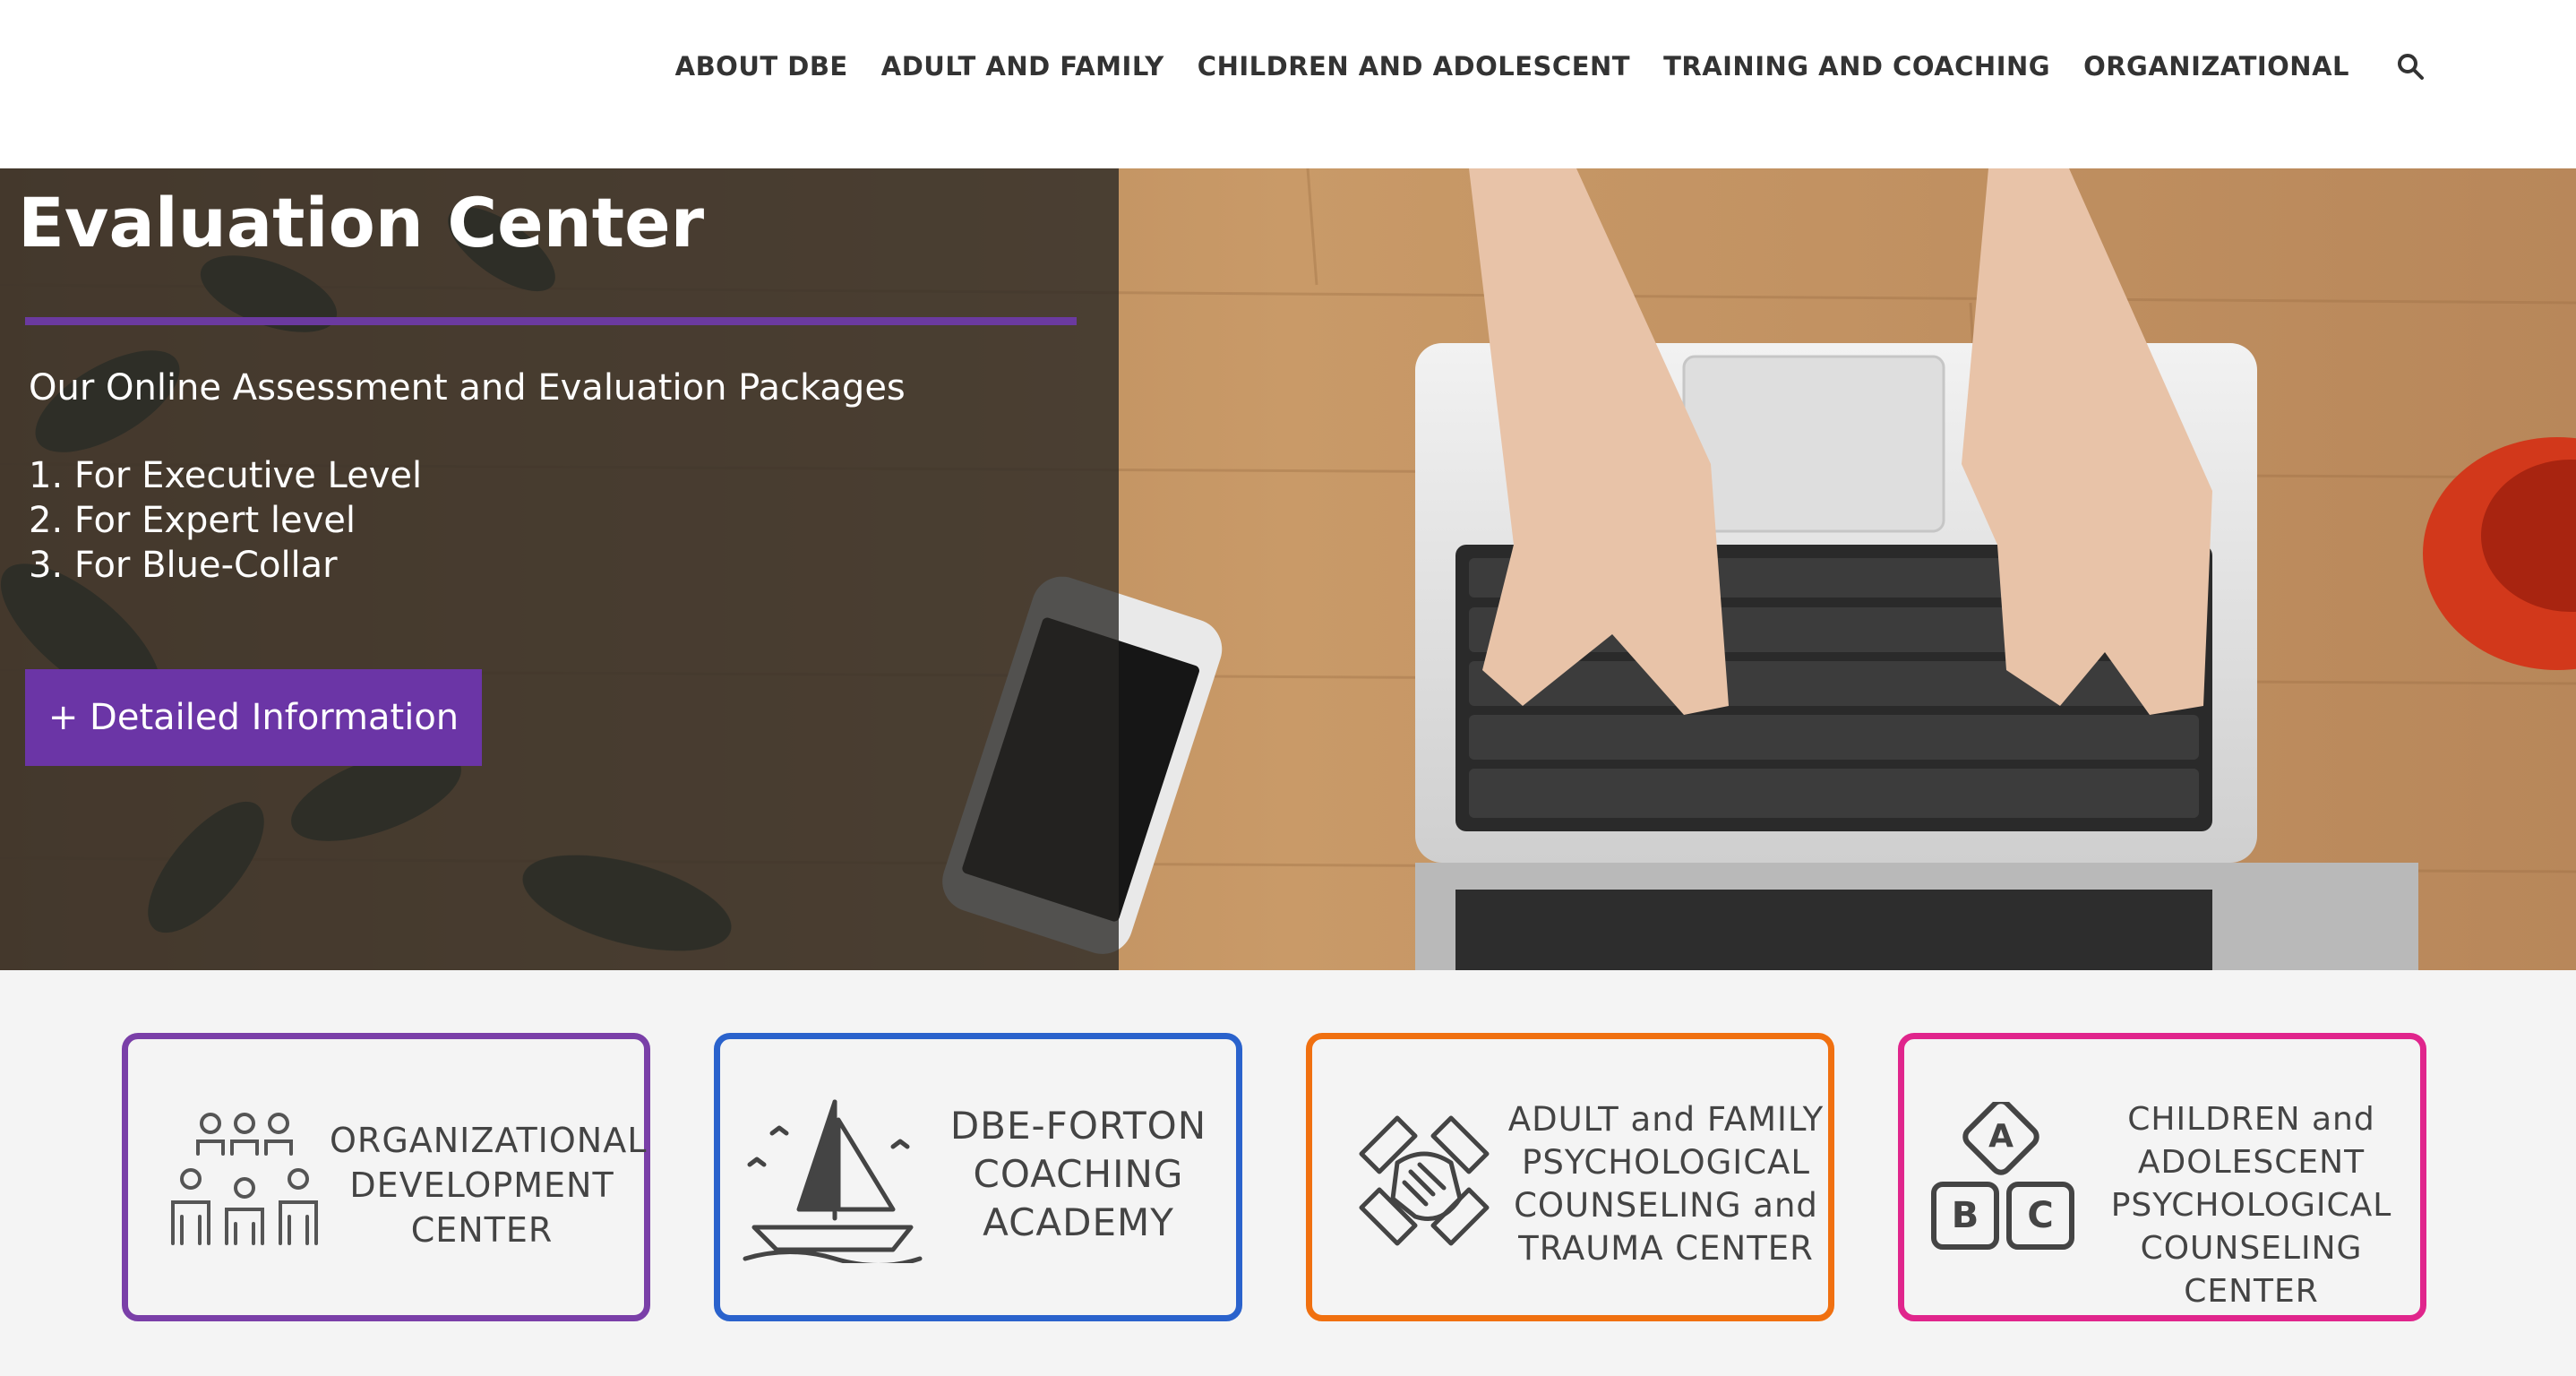 Image resolution: width=2576 pixels, height=1376 pixels. What do you see at coordinates (183, 565) in the screenshot?
I see `package-list-item: 3. For Blue-Collar` at bounding box center [183, 565].